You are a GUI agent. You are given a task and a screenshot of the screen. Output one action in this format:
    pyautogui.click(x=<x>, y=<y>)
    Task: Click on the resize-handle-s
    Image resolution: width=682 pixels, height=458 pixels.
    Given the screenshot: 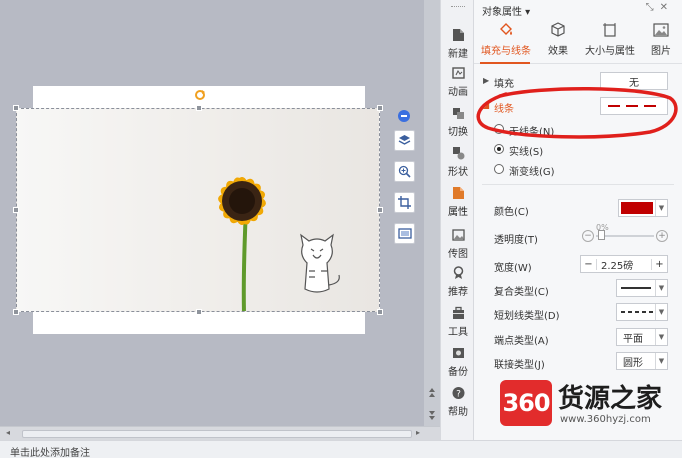 What is the action you would take?
    pyautogui.click(x=199, y=312)
    